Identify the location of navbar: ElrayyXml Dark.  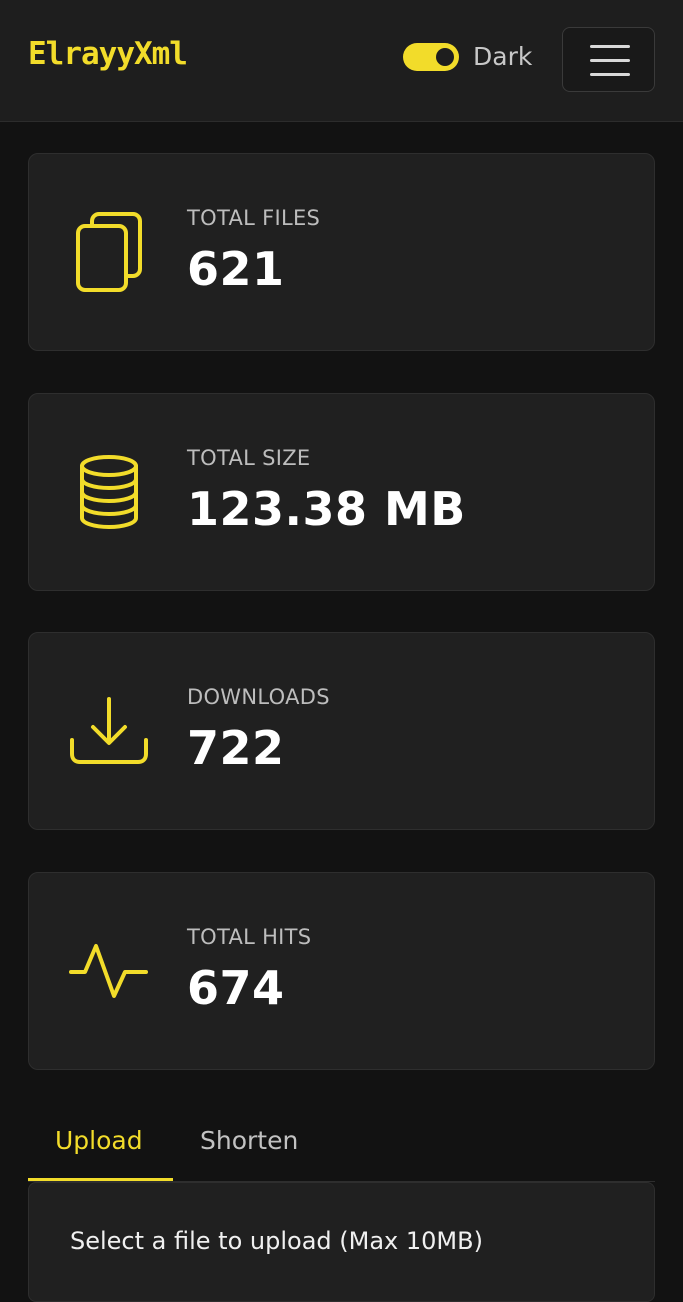
(341, 61).